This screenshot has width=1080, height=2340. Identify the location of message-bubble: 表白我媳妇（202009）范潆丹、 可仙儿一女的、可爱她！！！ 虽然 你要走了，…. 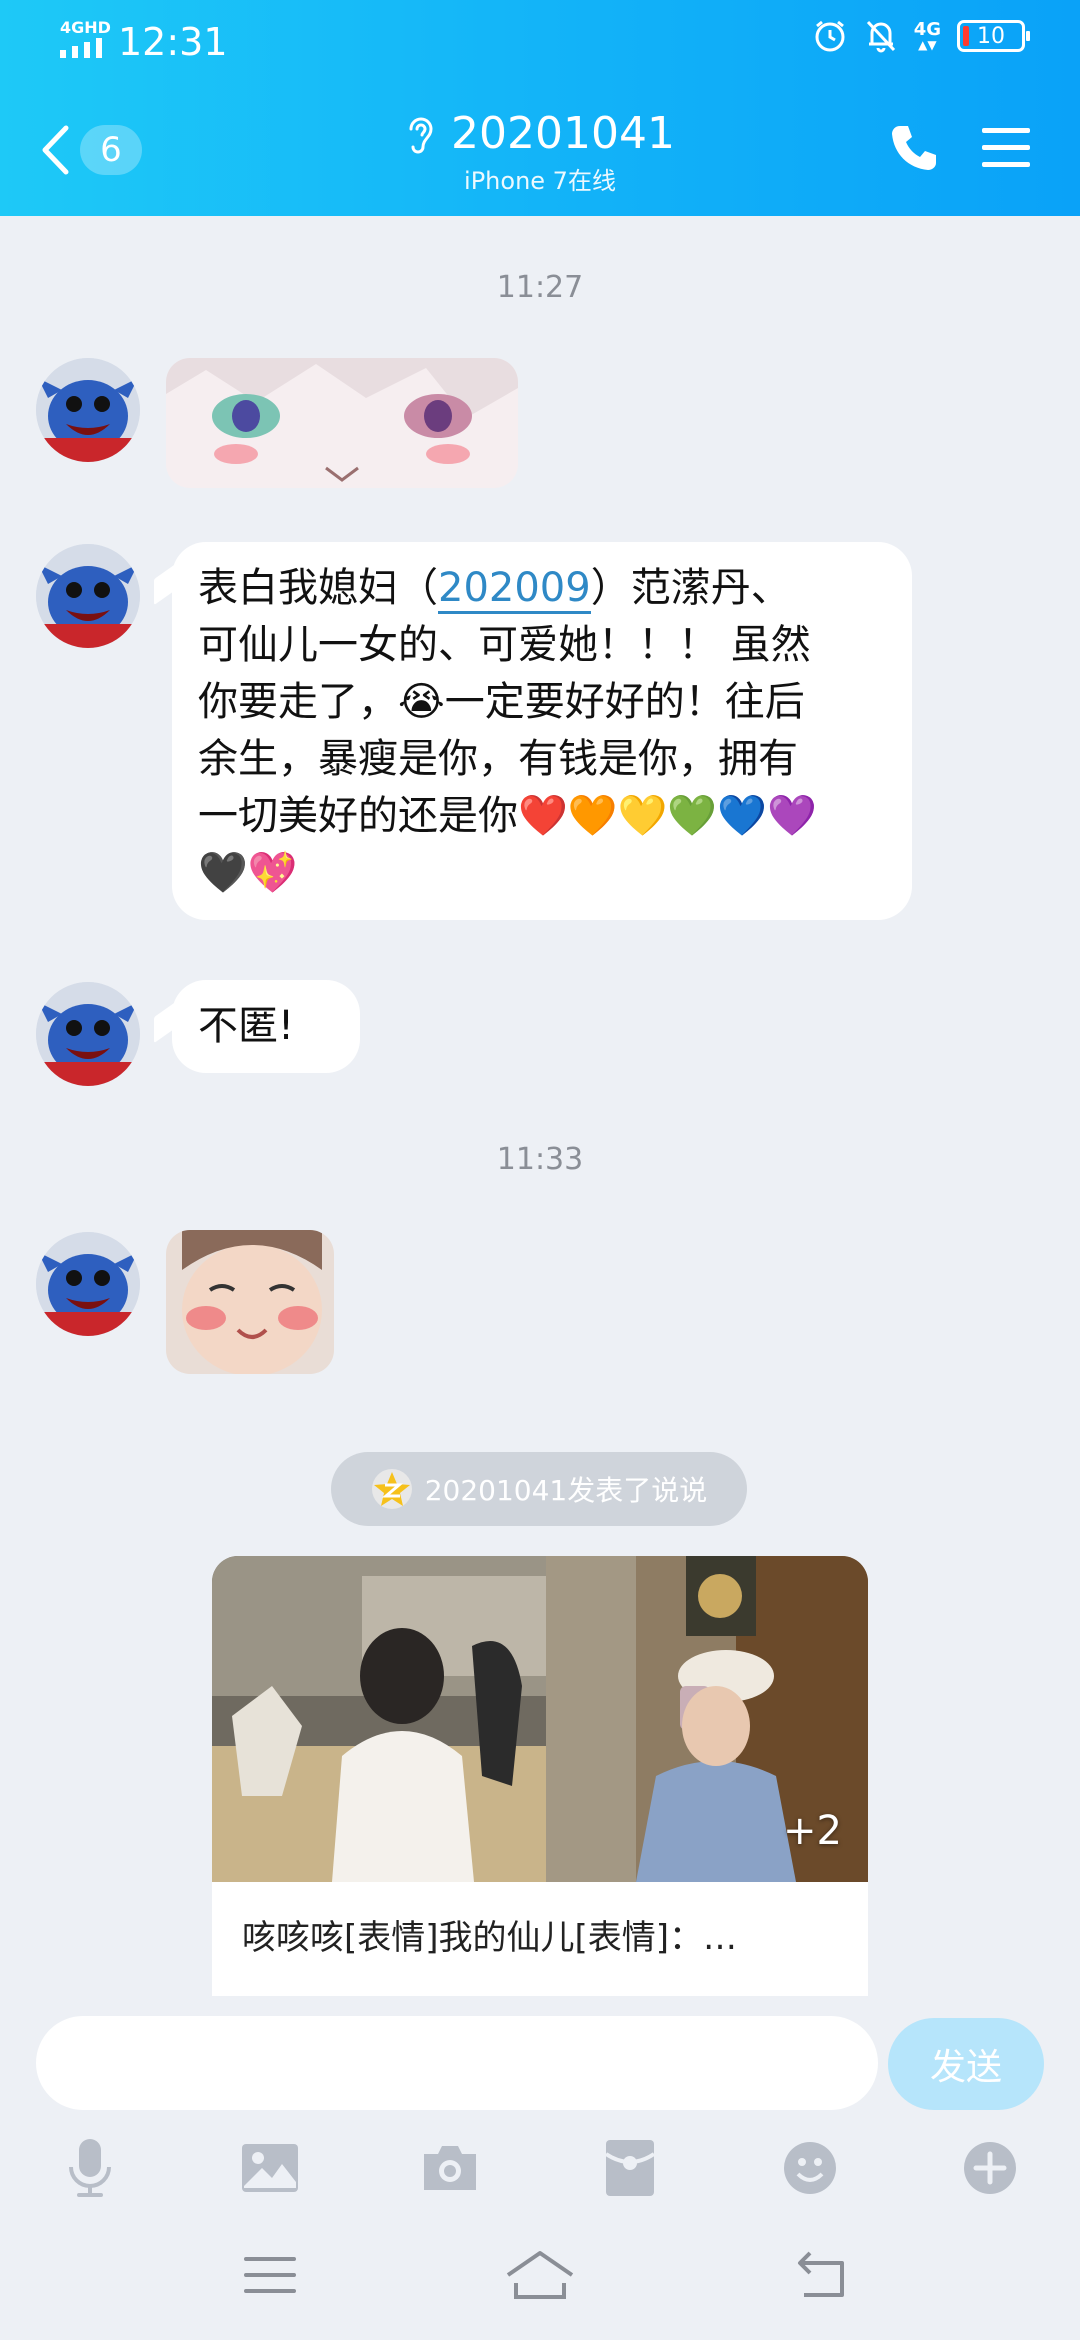
(533, 731).